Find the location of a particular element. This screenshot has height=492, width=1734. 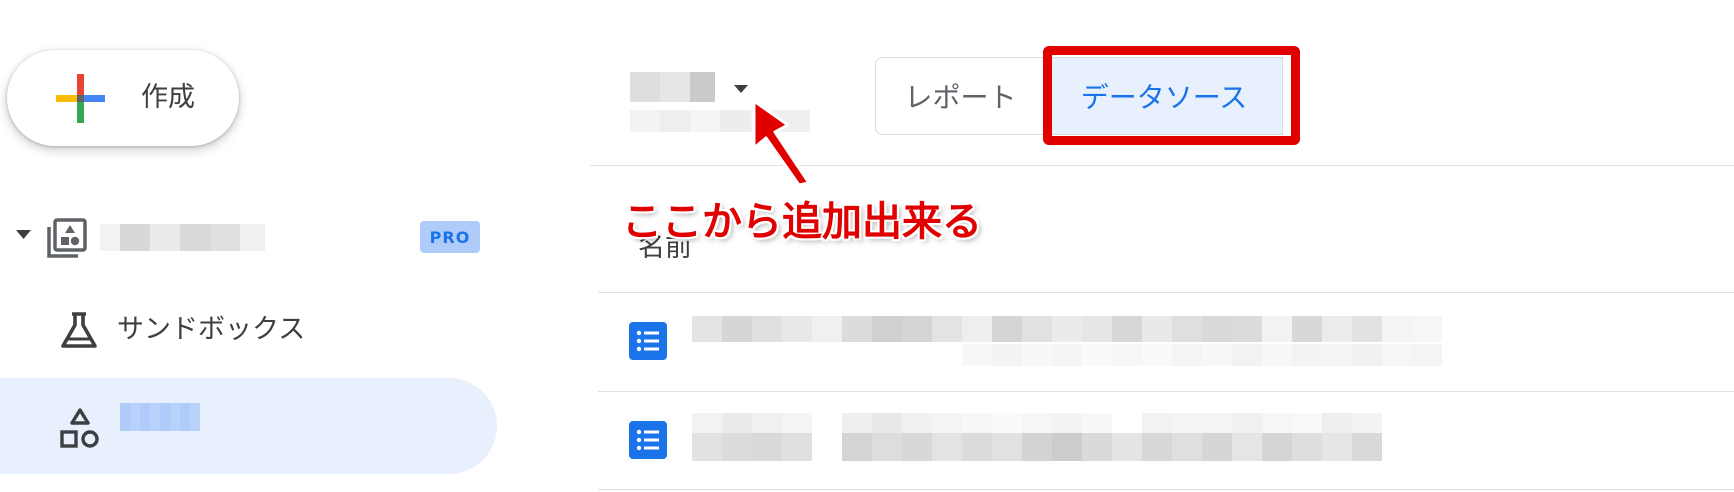

header-divider is located at coordinates (1162, 165).